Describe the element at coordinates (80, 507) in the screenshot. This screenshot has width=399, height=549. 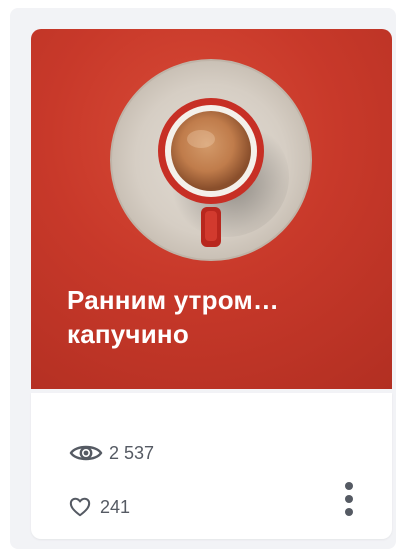
I see `heart-icon` at that location.